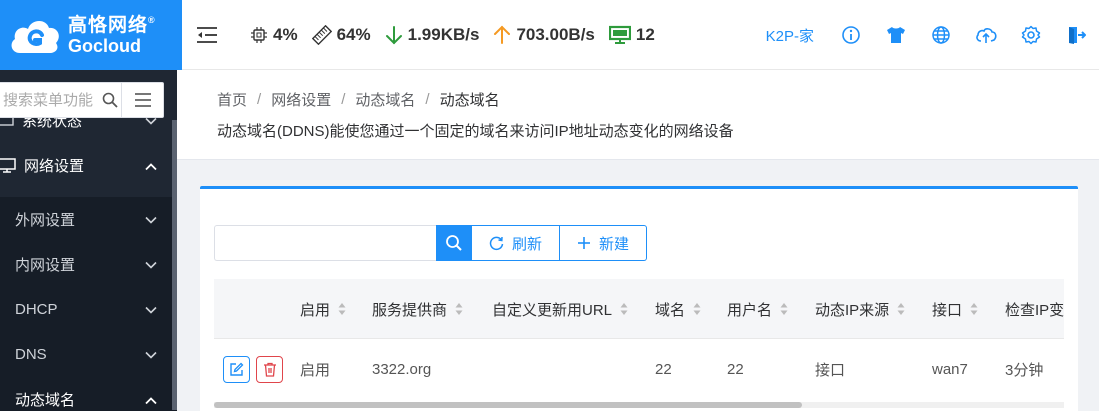  I want to click on column-header-custom-url: 自定义更新用URL, so click(560, 309).